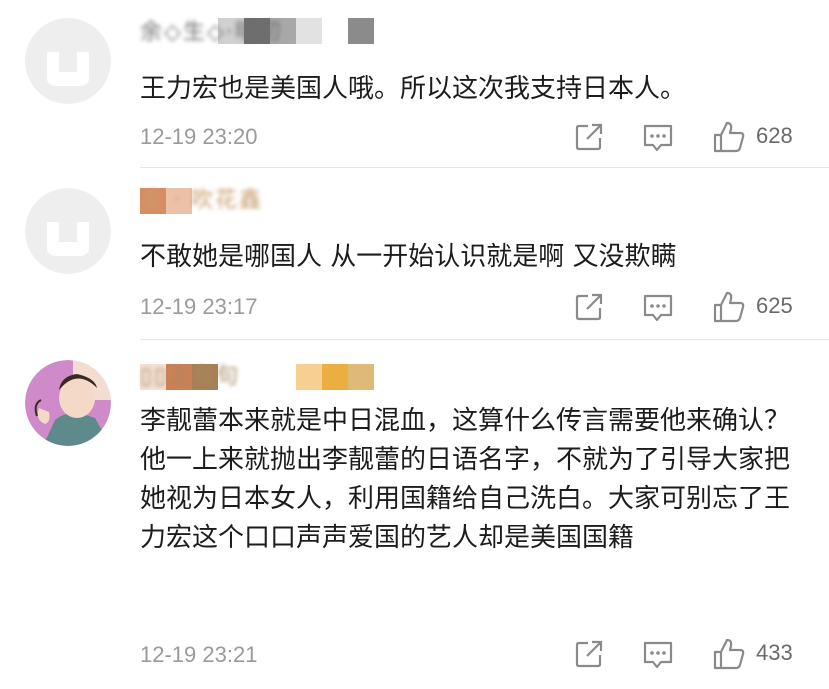 The height and width of the screenshot is (689, 829). What do you see at coordinates (774, 135) in the screenshot?
I see `like-count: 628` at bounding box center [774, 135].